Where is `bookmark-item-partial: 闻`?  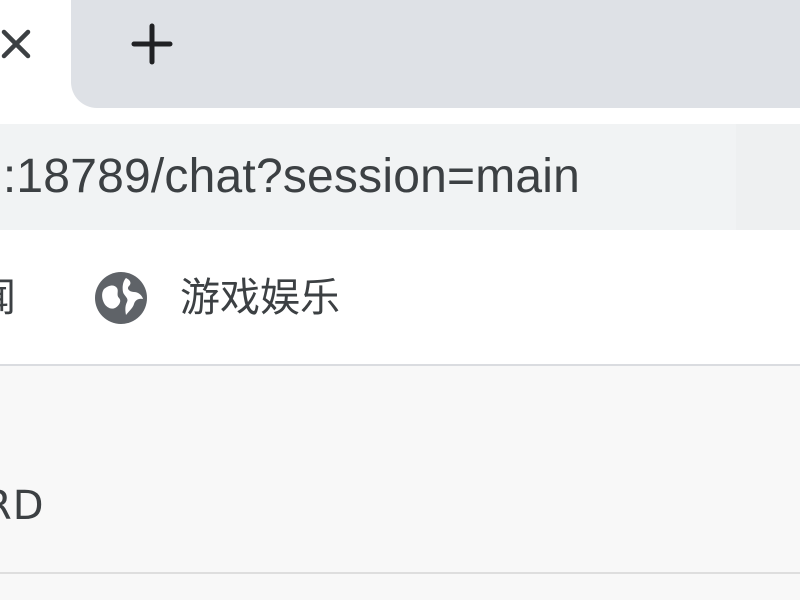
bookmark-item-partial: 闻 is located at coordinates (8, 298).